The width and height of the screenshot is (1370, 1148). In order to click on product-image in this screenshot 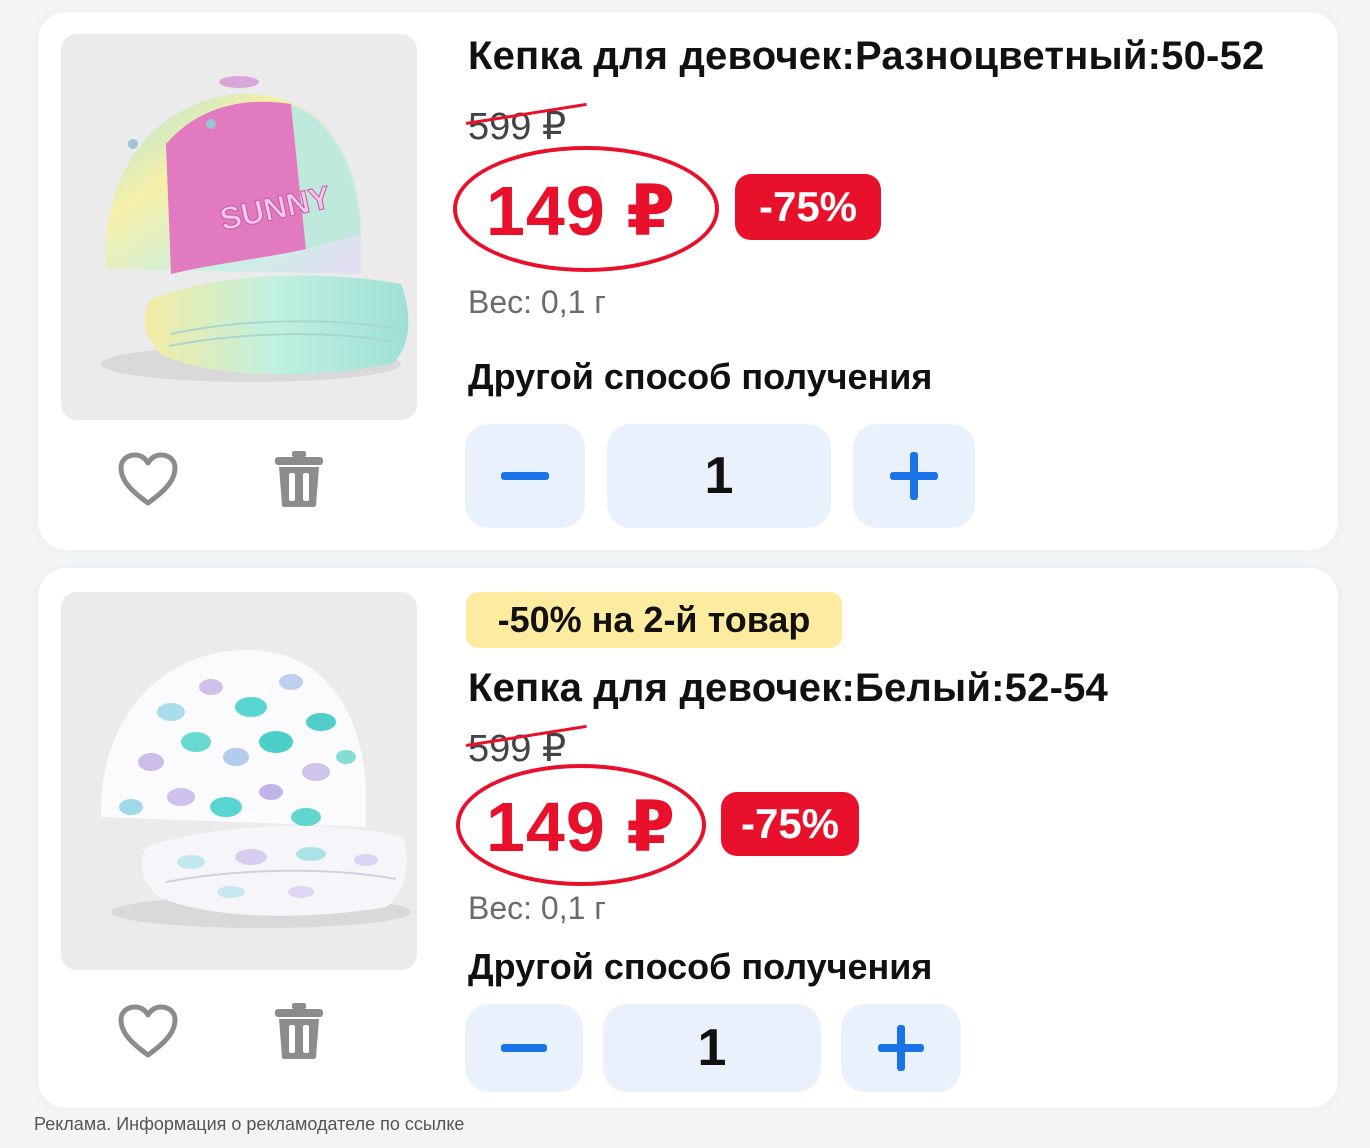, I will do `click(239, 781)`.